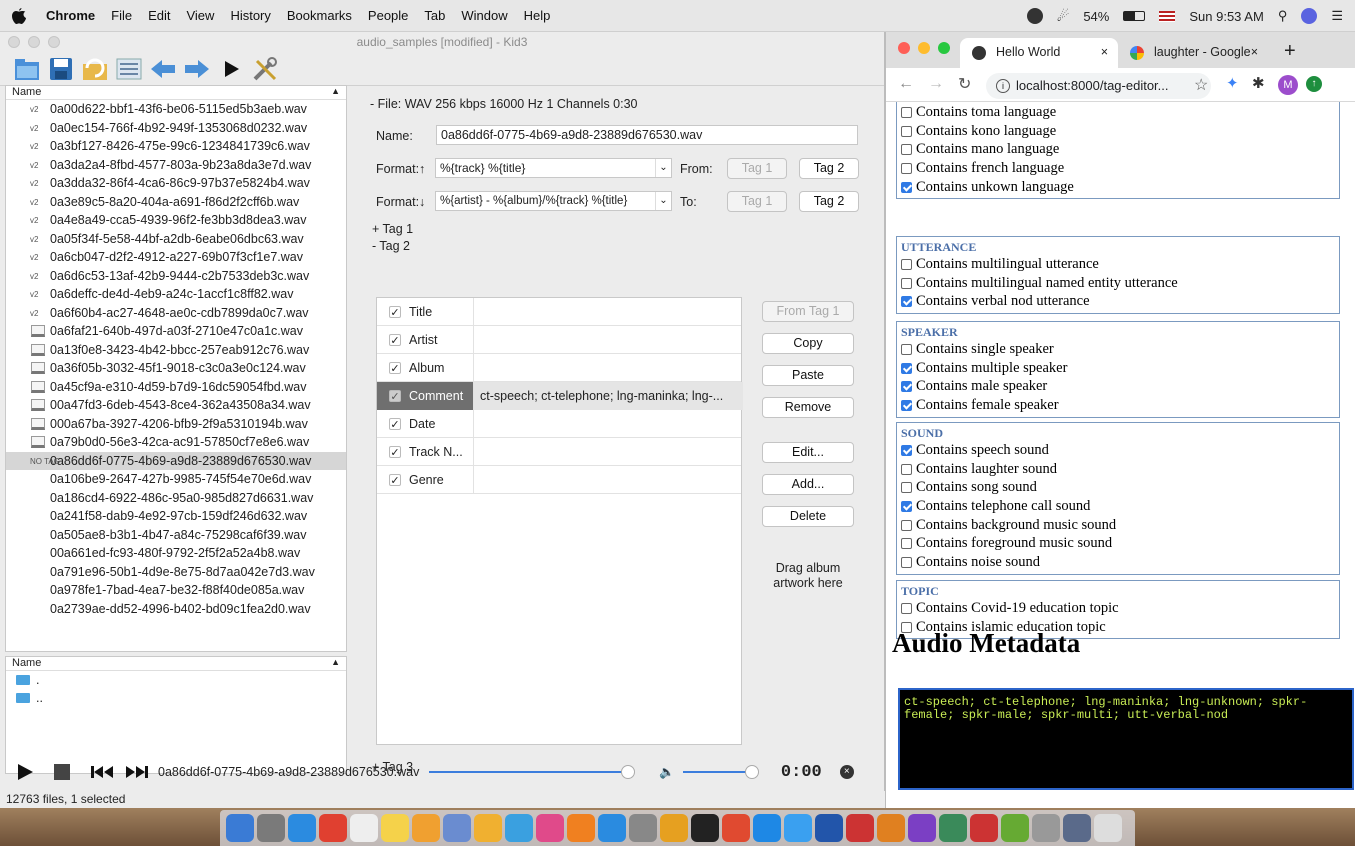 This screenshot has width=1355, height=846. What do you see at coordinates (720, 772) in the screenshot?
I see `volume-slider` at bounding box center [720, 772].